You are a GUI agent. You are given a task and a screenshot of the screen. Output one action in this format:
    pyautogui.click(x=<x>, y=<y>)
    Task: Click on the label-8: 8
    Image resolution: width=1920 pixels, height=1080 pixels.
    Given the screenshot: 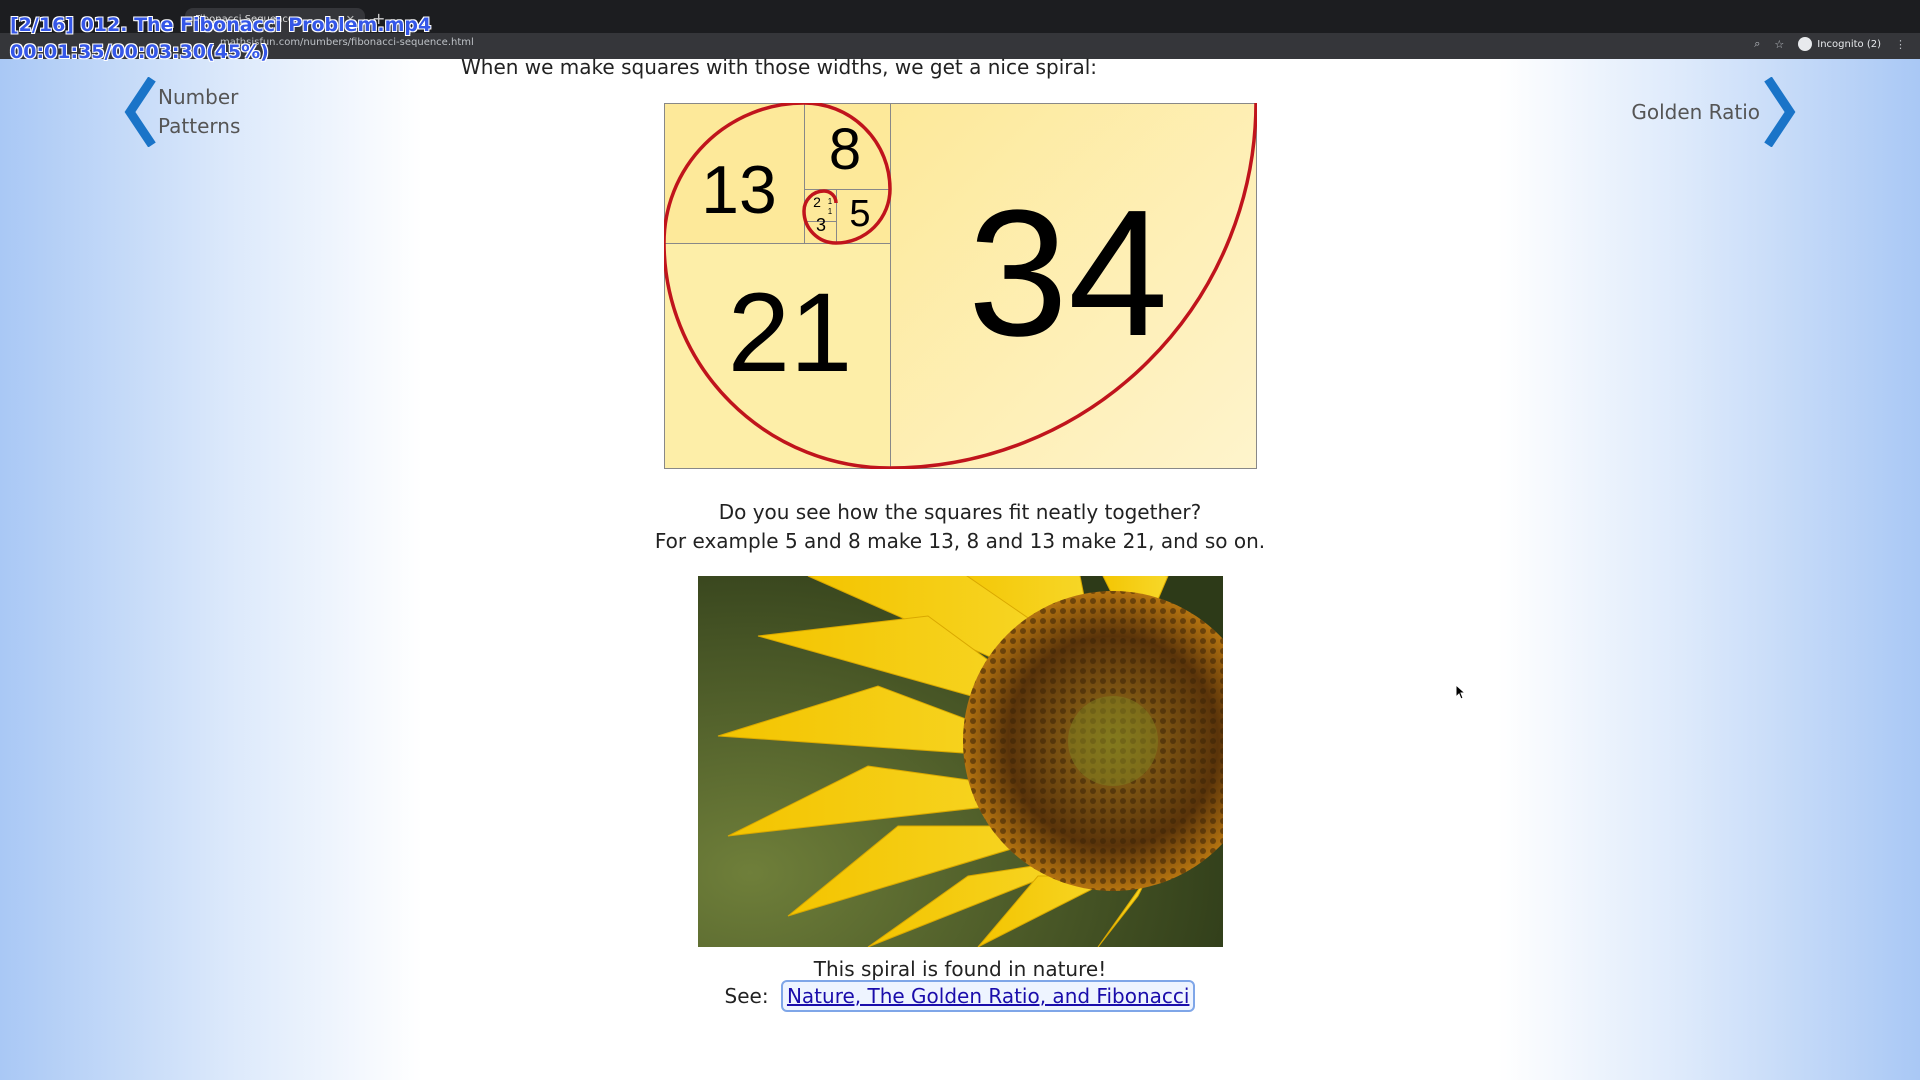 What is the action you would take?
    pyautogui.click(x=845, y=149)
    